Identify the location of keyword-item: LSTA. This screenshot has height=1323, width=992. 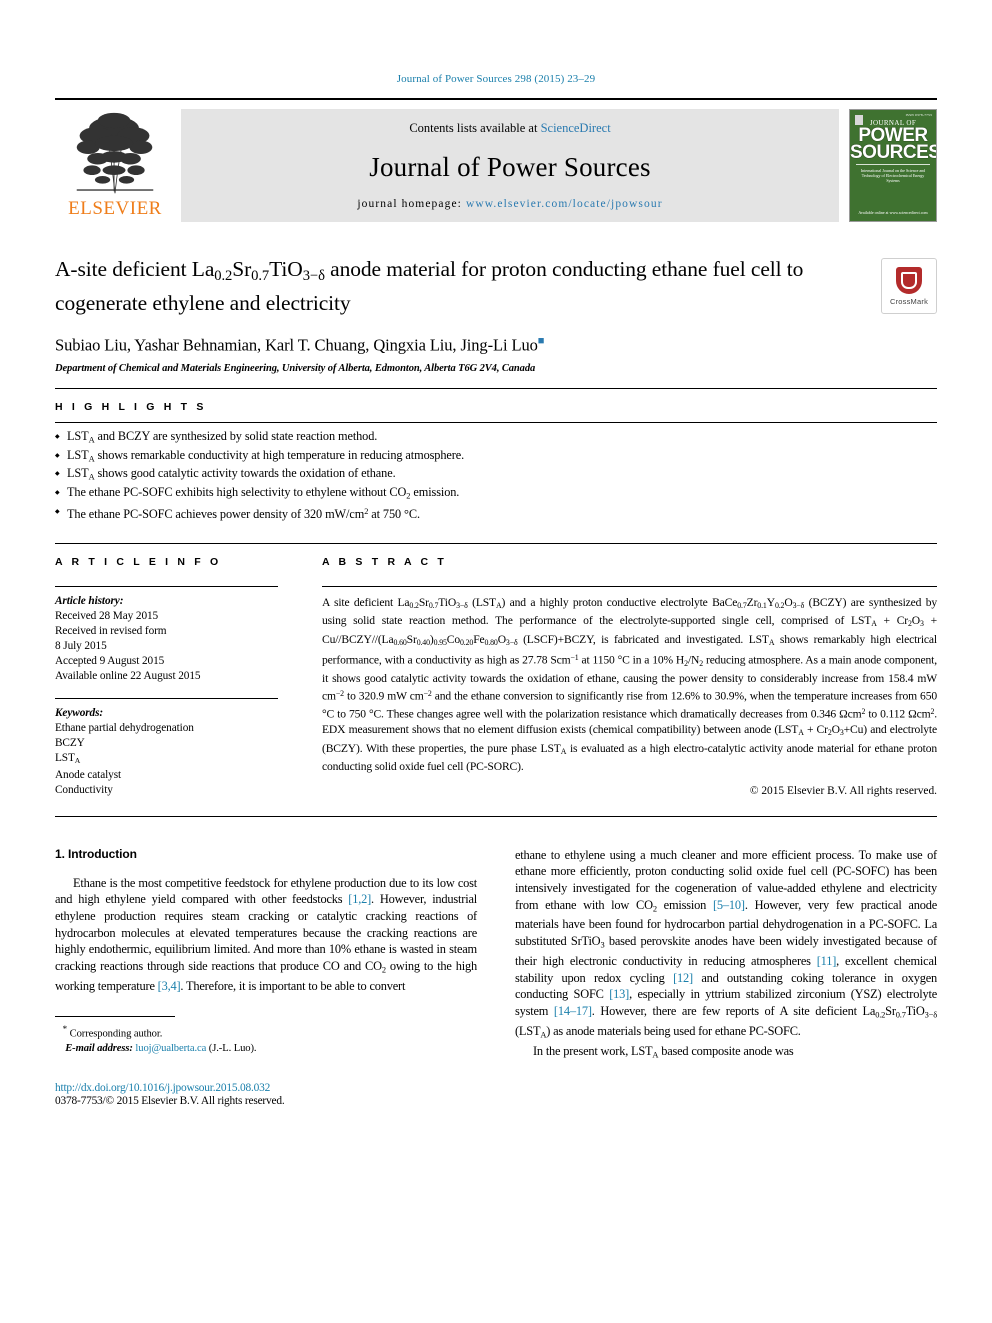
(68, 758).